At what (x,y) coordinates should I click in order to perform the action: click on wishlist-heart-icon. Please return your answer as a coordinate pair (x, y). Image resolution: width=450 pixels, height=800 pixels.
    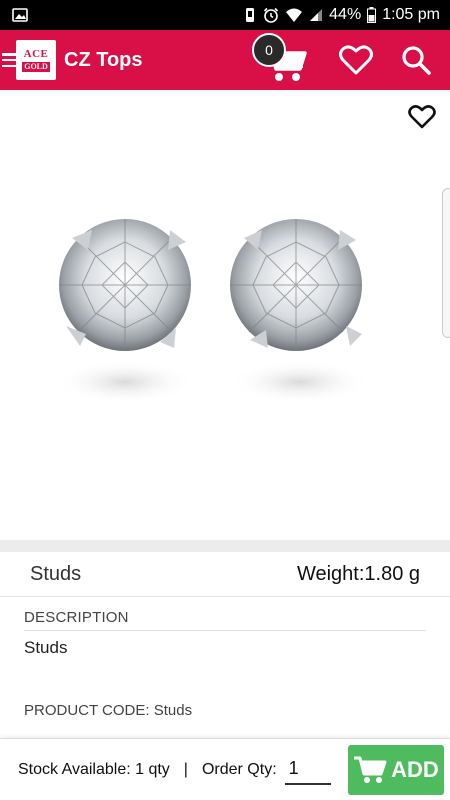
    Looking at the image, I should click on (422, 117).